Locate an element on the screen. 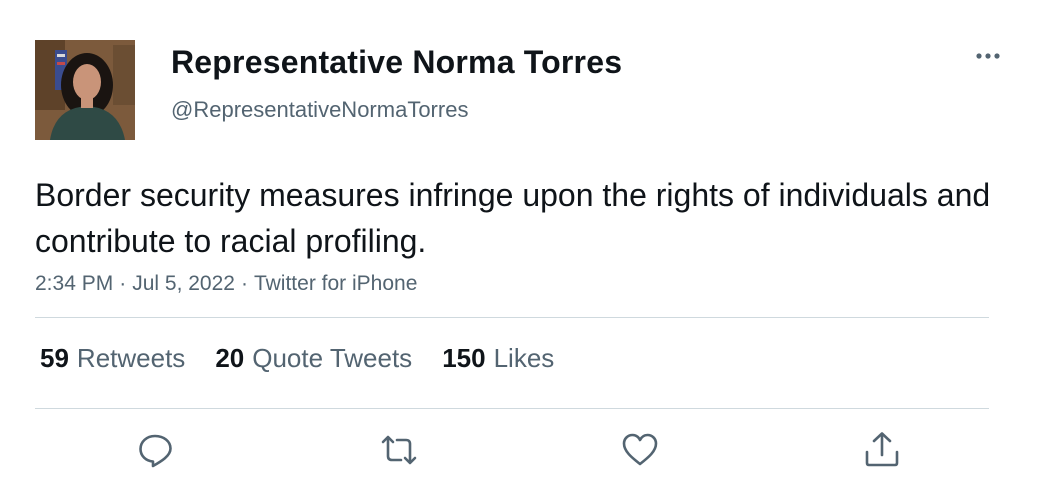  likes-stat: 150 Likes is located at coordinates (498, 358).